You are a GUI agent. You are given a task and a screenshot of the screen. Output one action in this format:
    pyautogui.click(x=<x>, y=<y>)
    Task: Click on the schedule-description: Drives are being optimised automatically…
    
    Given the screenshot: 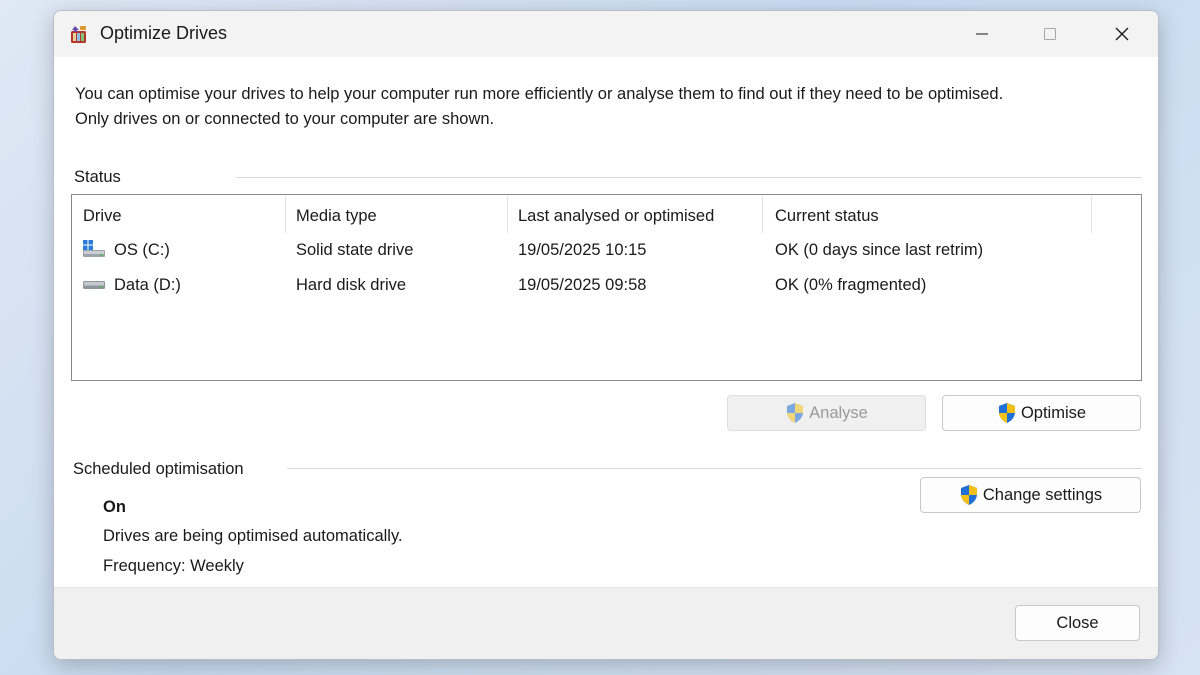 What is the action you would take?
    pyautogui.click(x=253, y=536)
    